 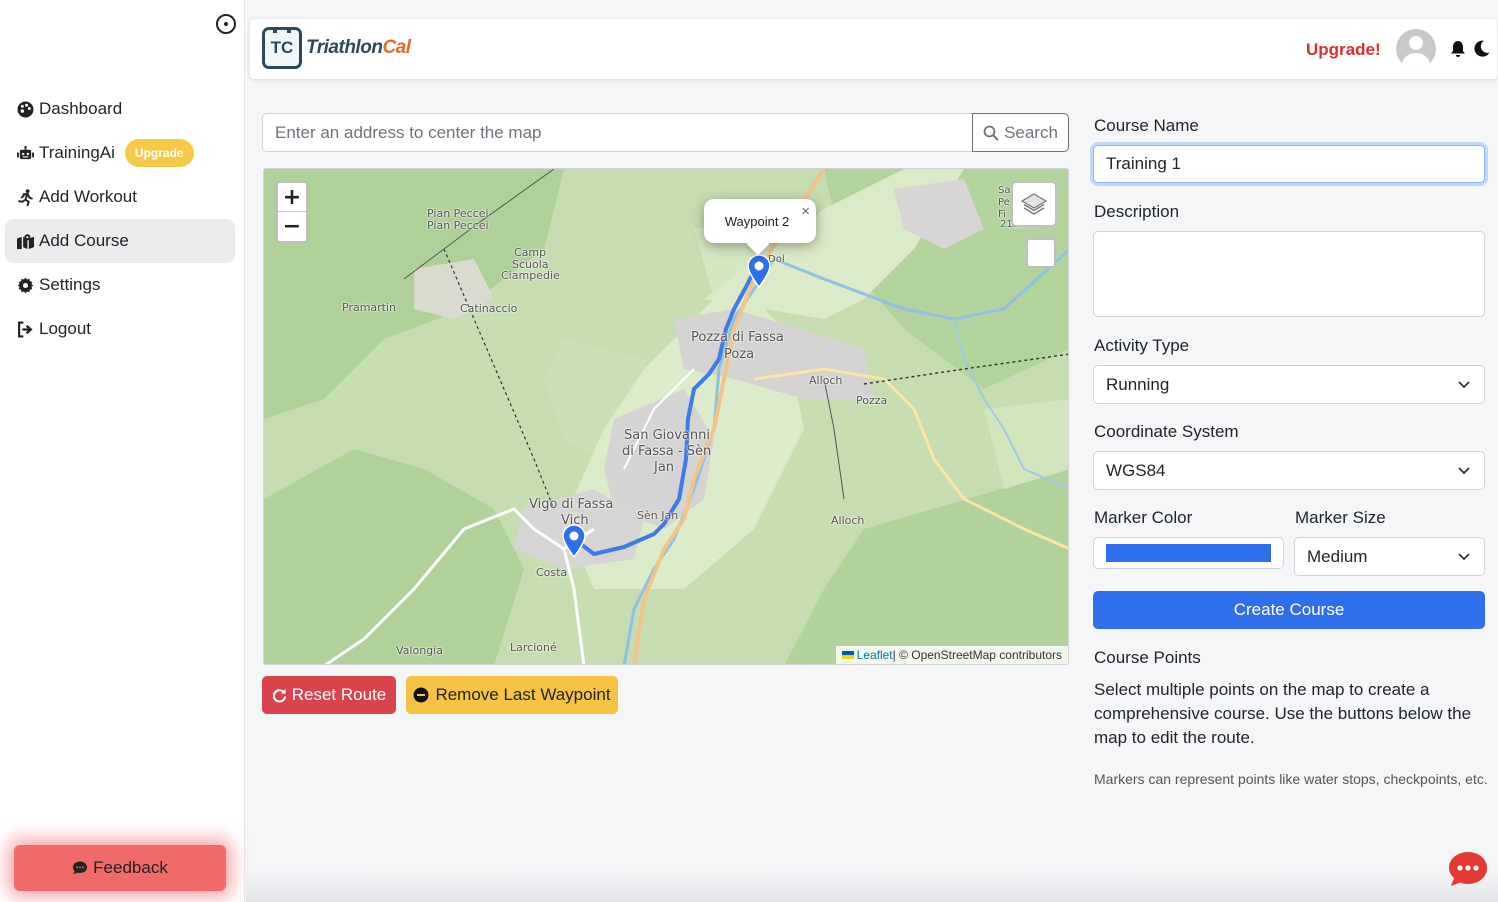 What do you see at coordinates (977, 655) in the screenshot?
I see `attribution-text: | © OpenStreetMap contributors` at bounding box center [977, 655].